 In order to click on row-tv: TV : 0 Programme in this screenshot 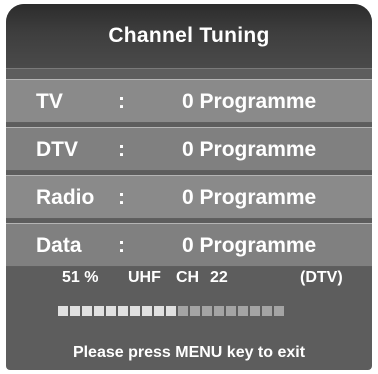, I will do `click(189, 101)`.